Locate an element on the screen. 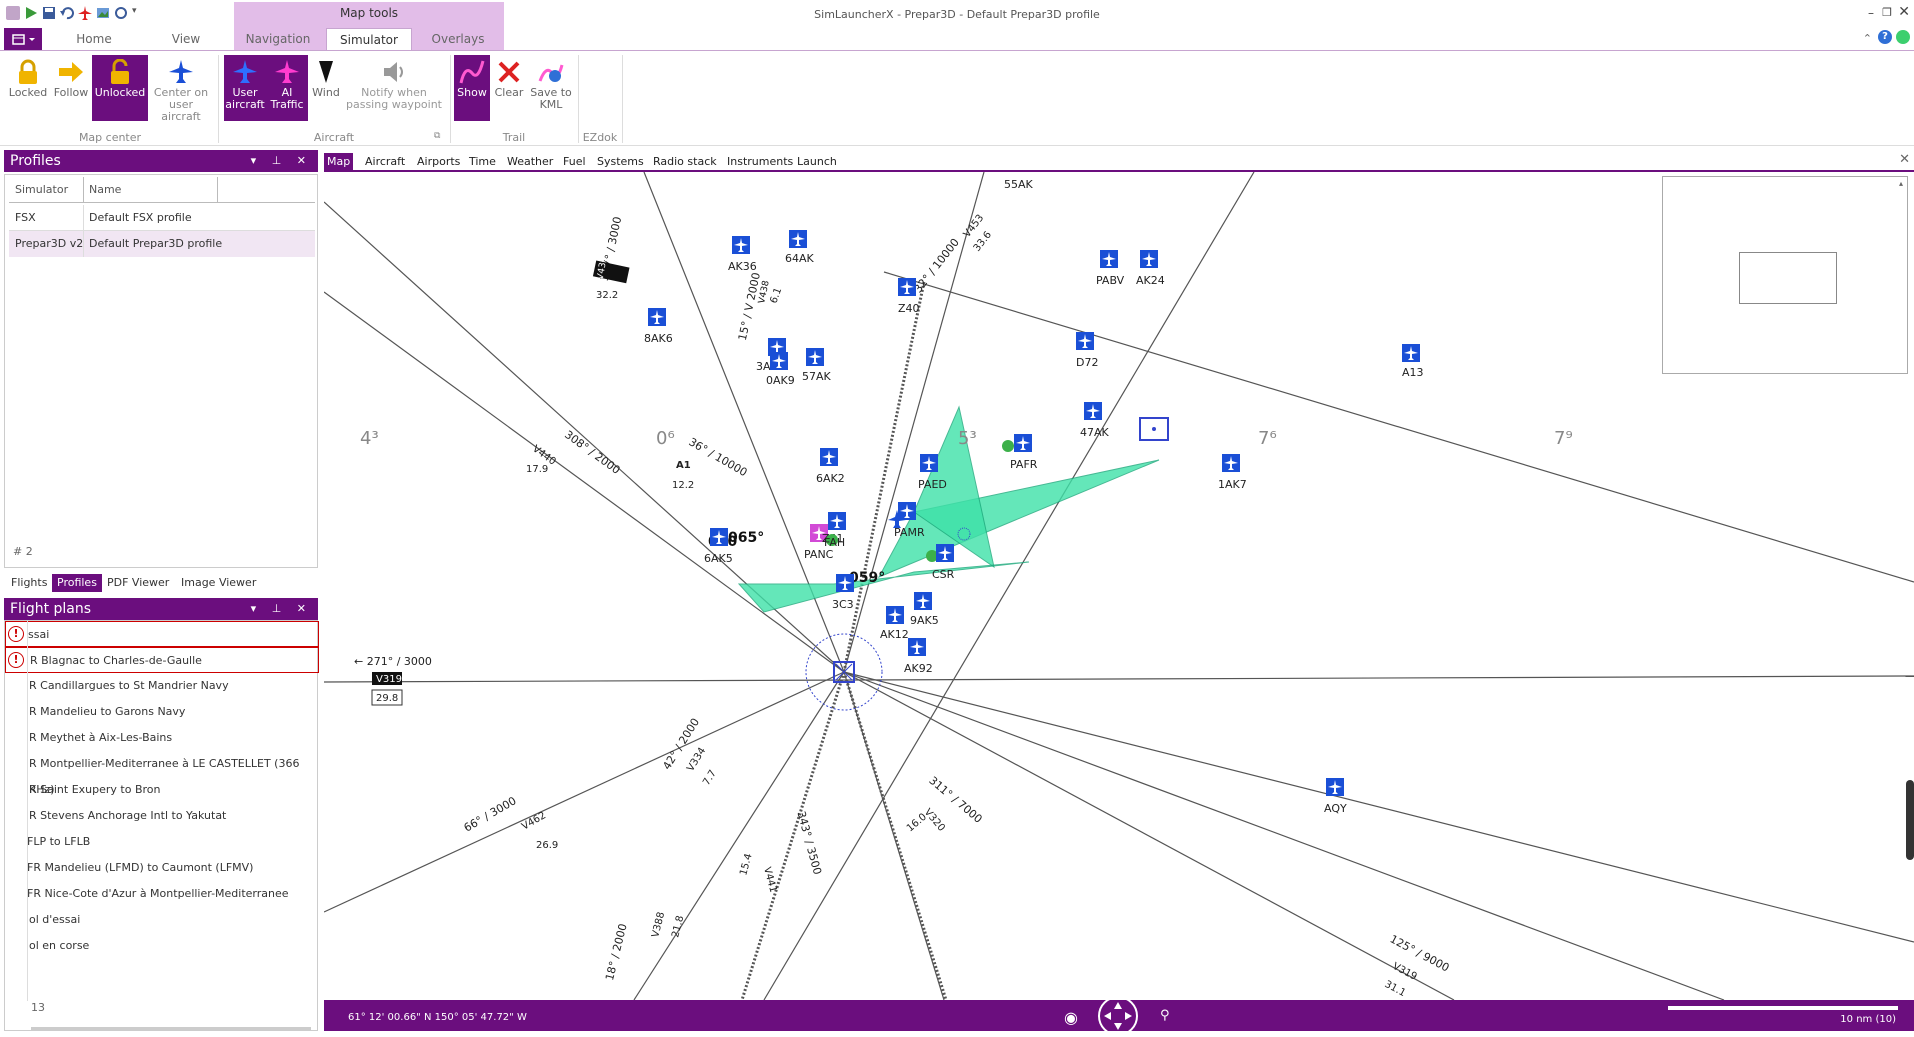 The width and height of the screenshot is (1914, 1037). tab-map: Map is located at coordinates (339, 161).